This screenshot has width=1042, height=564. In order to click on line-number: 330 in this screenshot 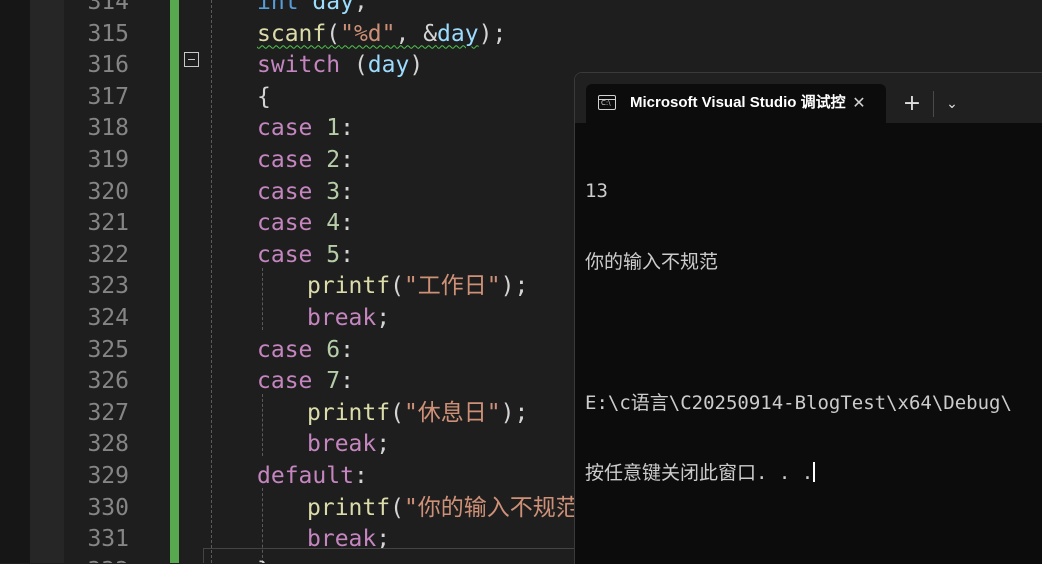, I will do `click(108, 507)`.